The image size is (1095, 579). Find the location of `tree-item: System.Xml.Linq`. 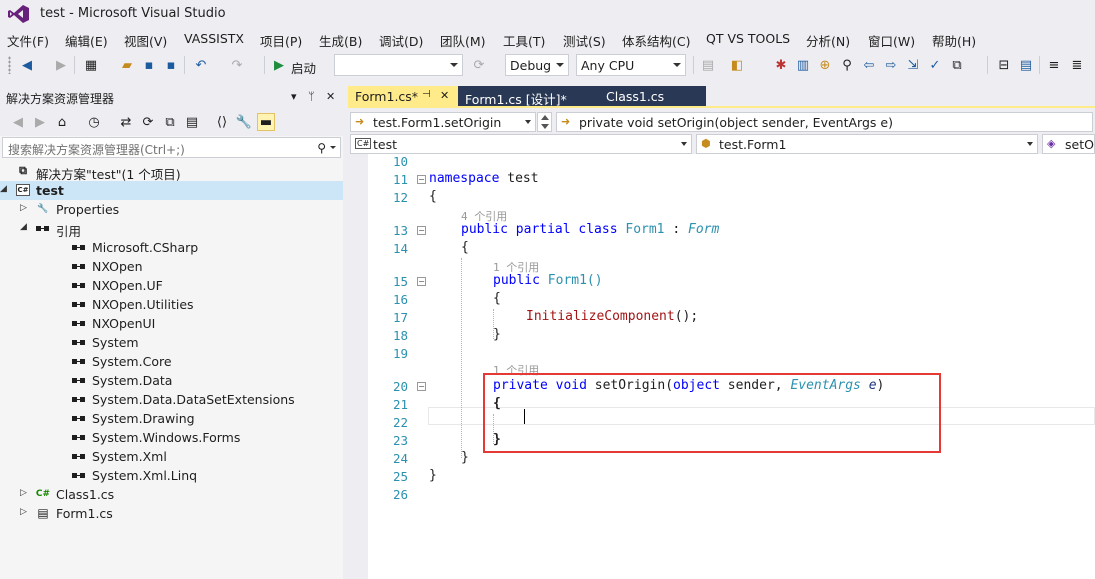

tree-item: System.Xml.Linq is located at coordinates (171, 475).